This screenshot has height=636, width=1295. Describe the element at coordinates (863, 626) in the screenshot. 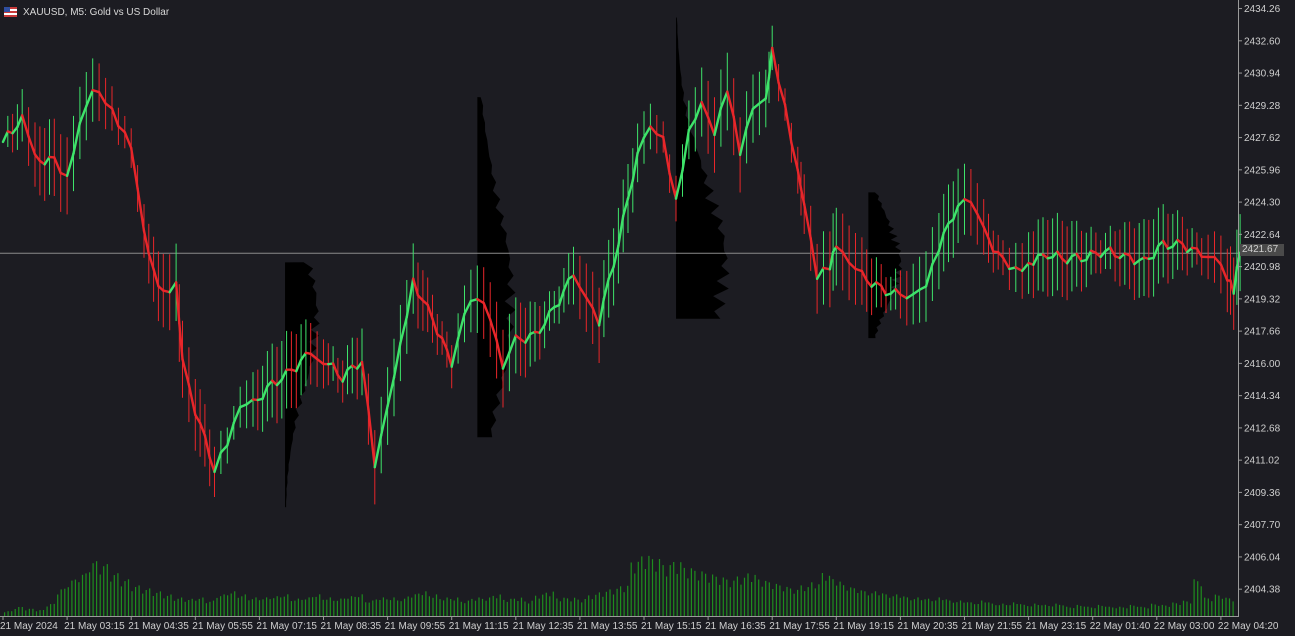

I see `x-tick-label: 21 May 19:15` at that location.